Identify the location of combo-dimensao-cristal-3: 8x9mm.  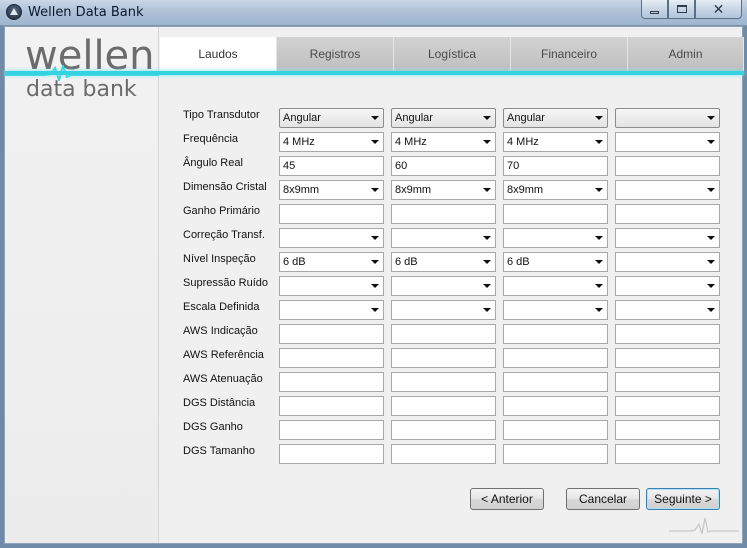
(555, 190).